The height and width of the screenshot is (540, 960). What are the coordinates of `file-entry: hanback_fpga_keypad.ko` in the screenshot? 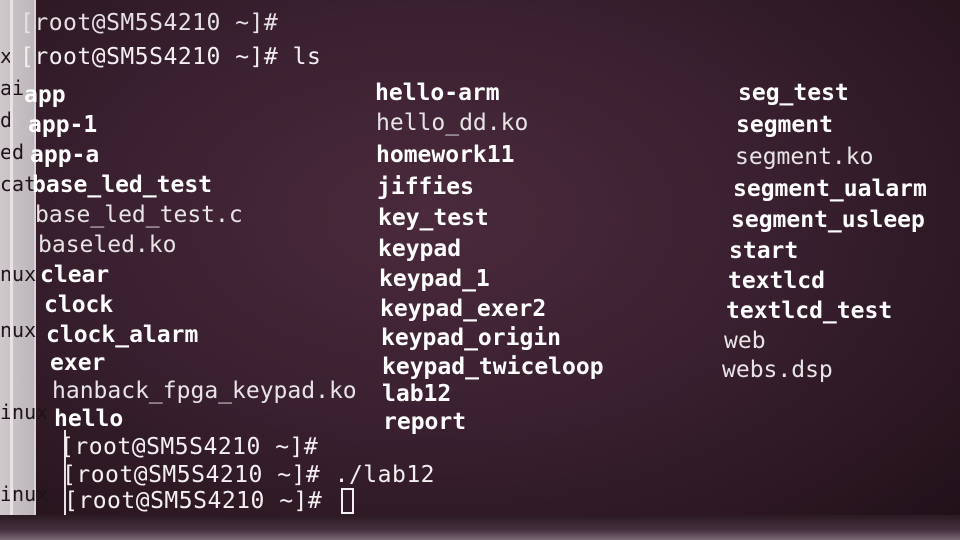 It's located at (204, 391).